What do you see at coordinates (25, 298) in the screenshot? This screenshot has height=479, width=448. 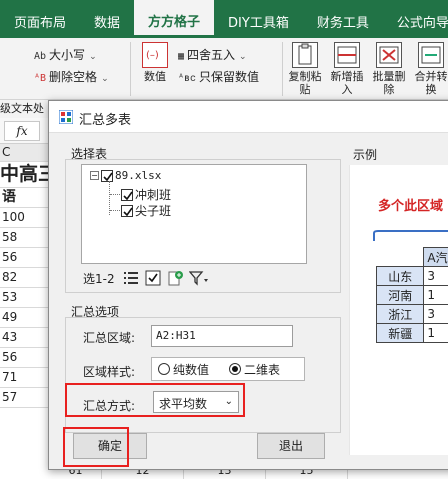 I see `table-cell: 53` at bounding box center [25, 298].